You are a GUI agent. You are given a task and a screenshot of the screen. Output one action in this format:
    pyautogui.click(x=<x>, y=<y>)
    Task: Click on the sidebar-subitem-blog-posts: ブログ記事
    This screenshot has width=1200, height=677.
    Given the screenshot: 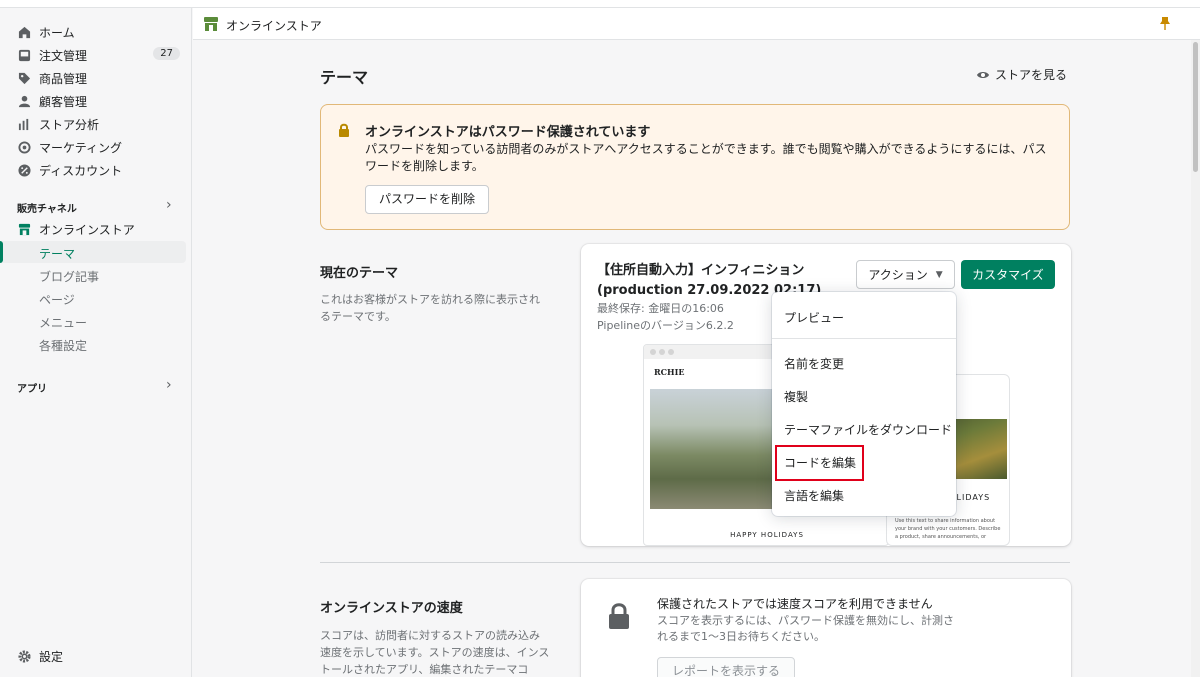 What is the action you would take?
    pyautogui.click(x=93, y=275)
    